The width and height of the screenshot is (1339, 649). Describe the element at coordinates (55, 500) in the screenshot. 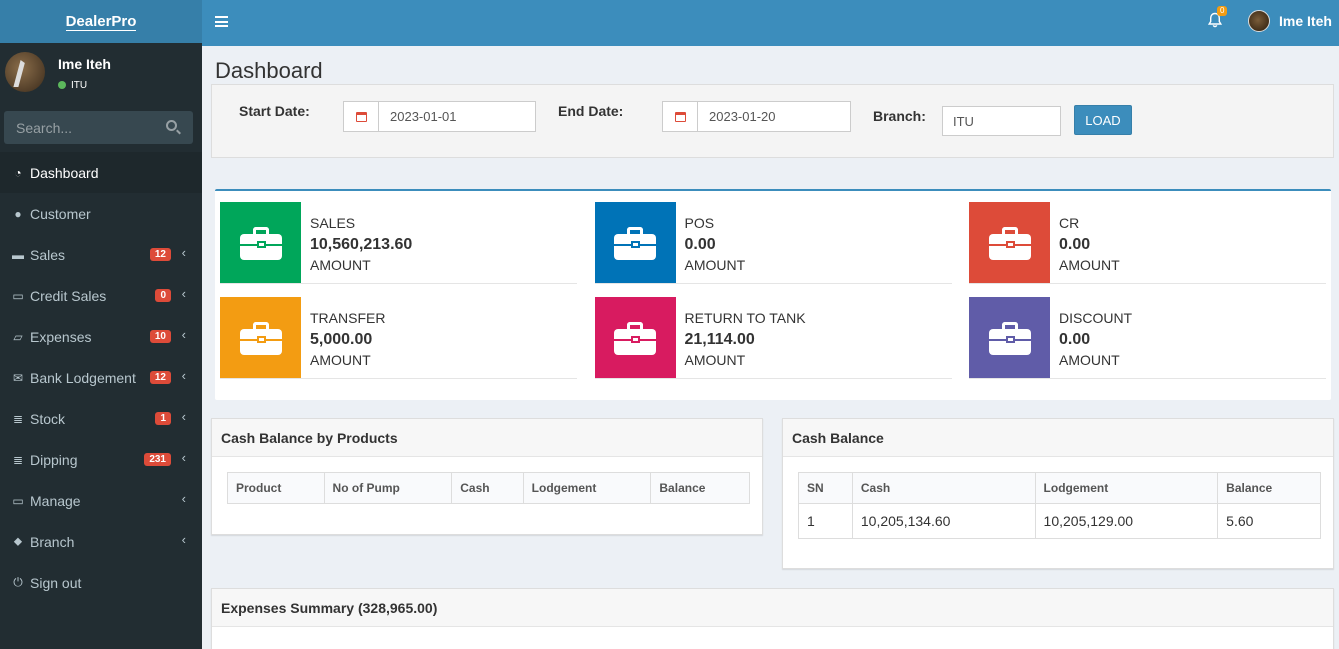

I see `sidebar-item-label: Manage` at that location.